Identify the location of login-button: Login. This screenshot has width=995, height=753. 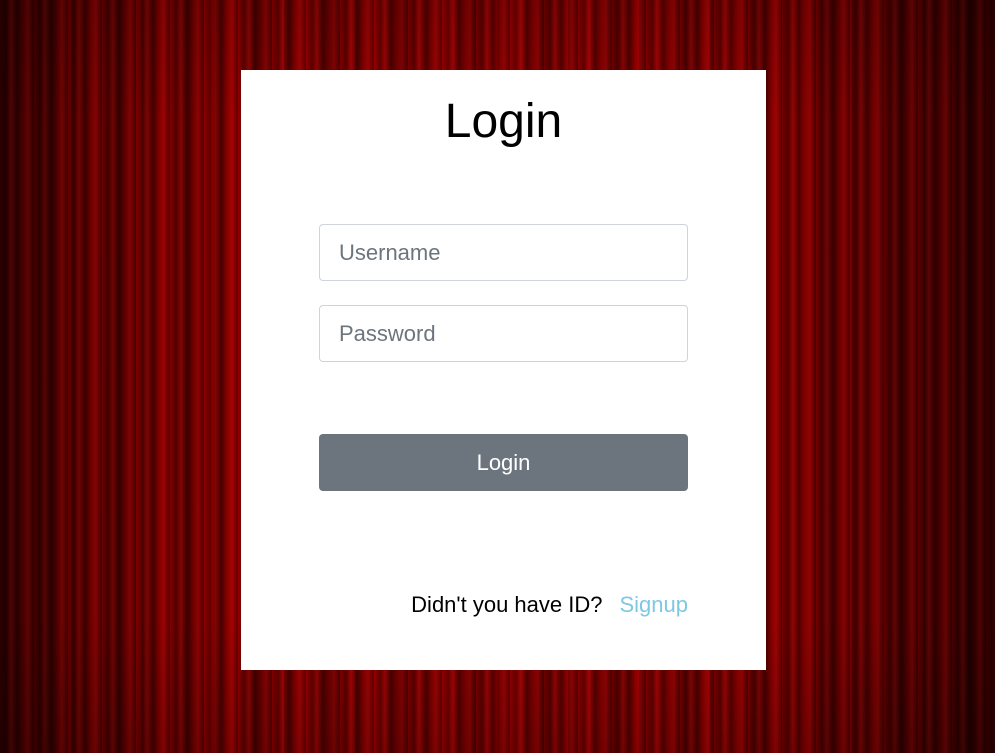
(503, 462).